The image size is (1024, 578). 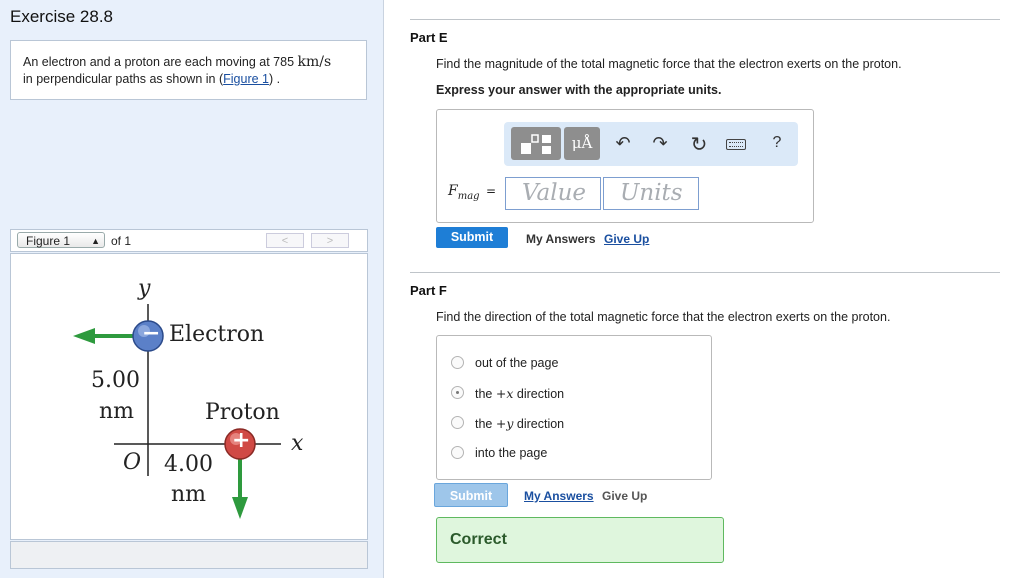 I want to click on figure-navigation-bar: Figure 1 ▲ of 1 < >, so click(x=189, y=240).